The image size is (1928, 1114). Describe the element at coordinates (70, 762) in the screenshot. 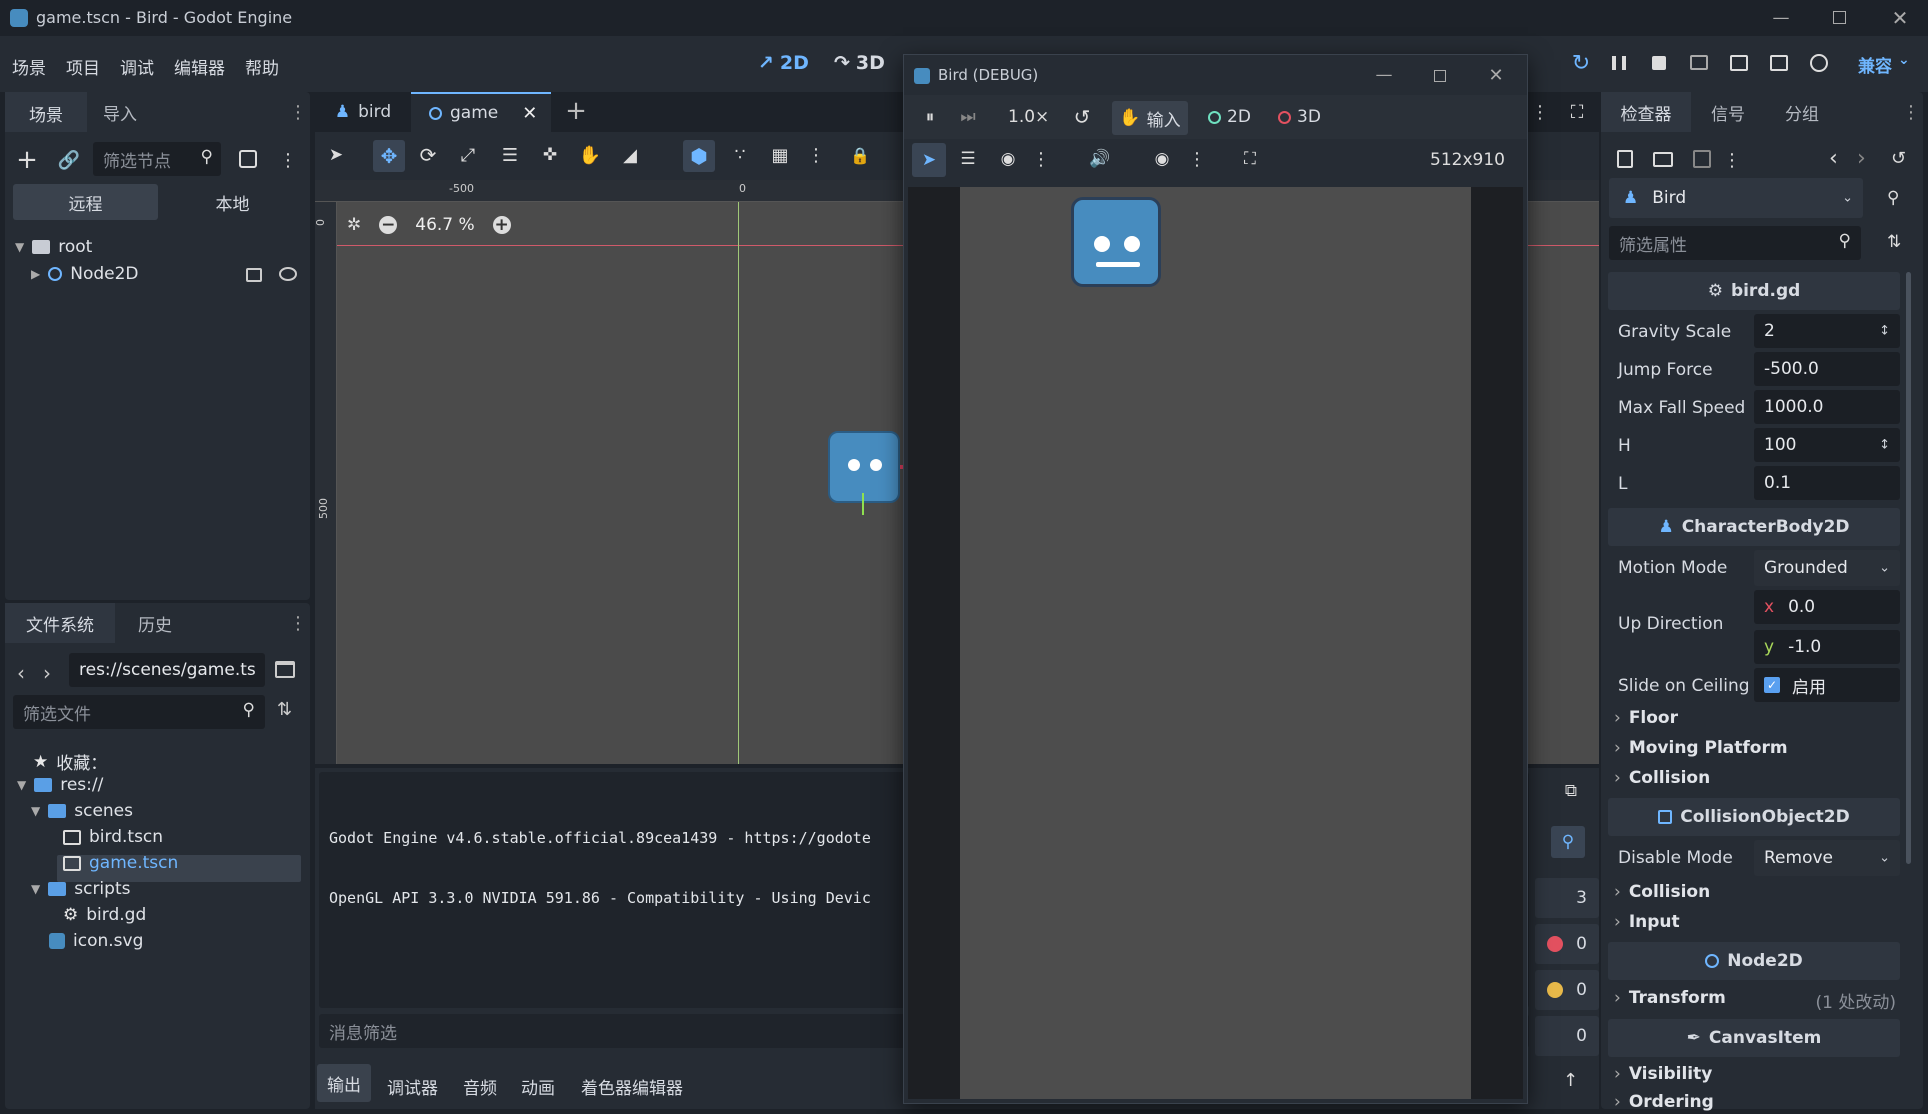

I see `tree-favorites: ★ 收藏：` at that location.